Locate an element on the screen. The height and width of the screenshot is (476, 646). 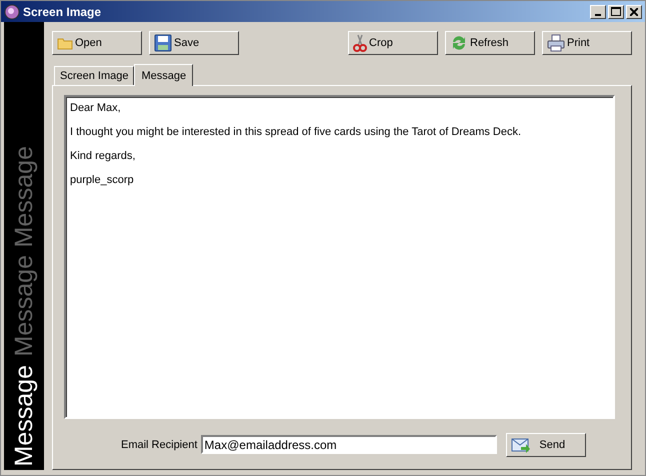
refresh-icon is located at coordinates (459, 43).